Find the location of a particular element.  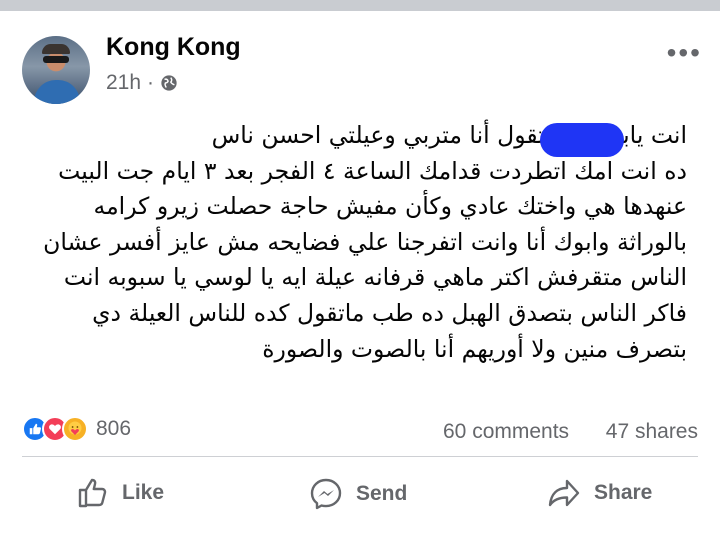

reactions-summary: 806 is located at coordinates (76, 429).